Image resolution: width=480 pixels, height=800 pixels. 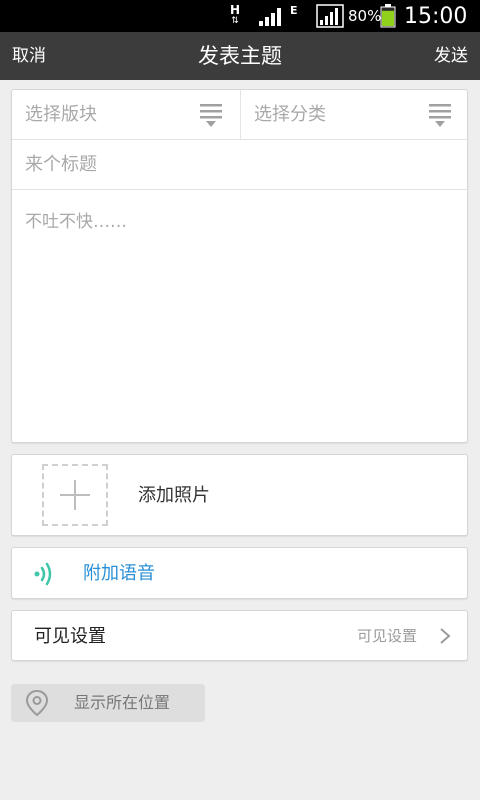 I want to click on visibility-settings-row: 可见设置 可见设置, so click(x=239, y=635).